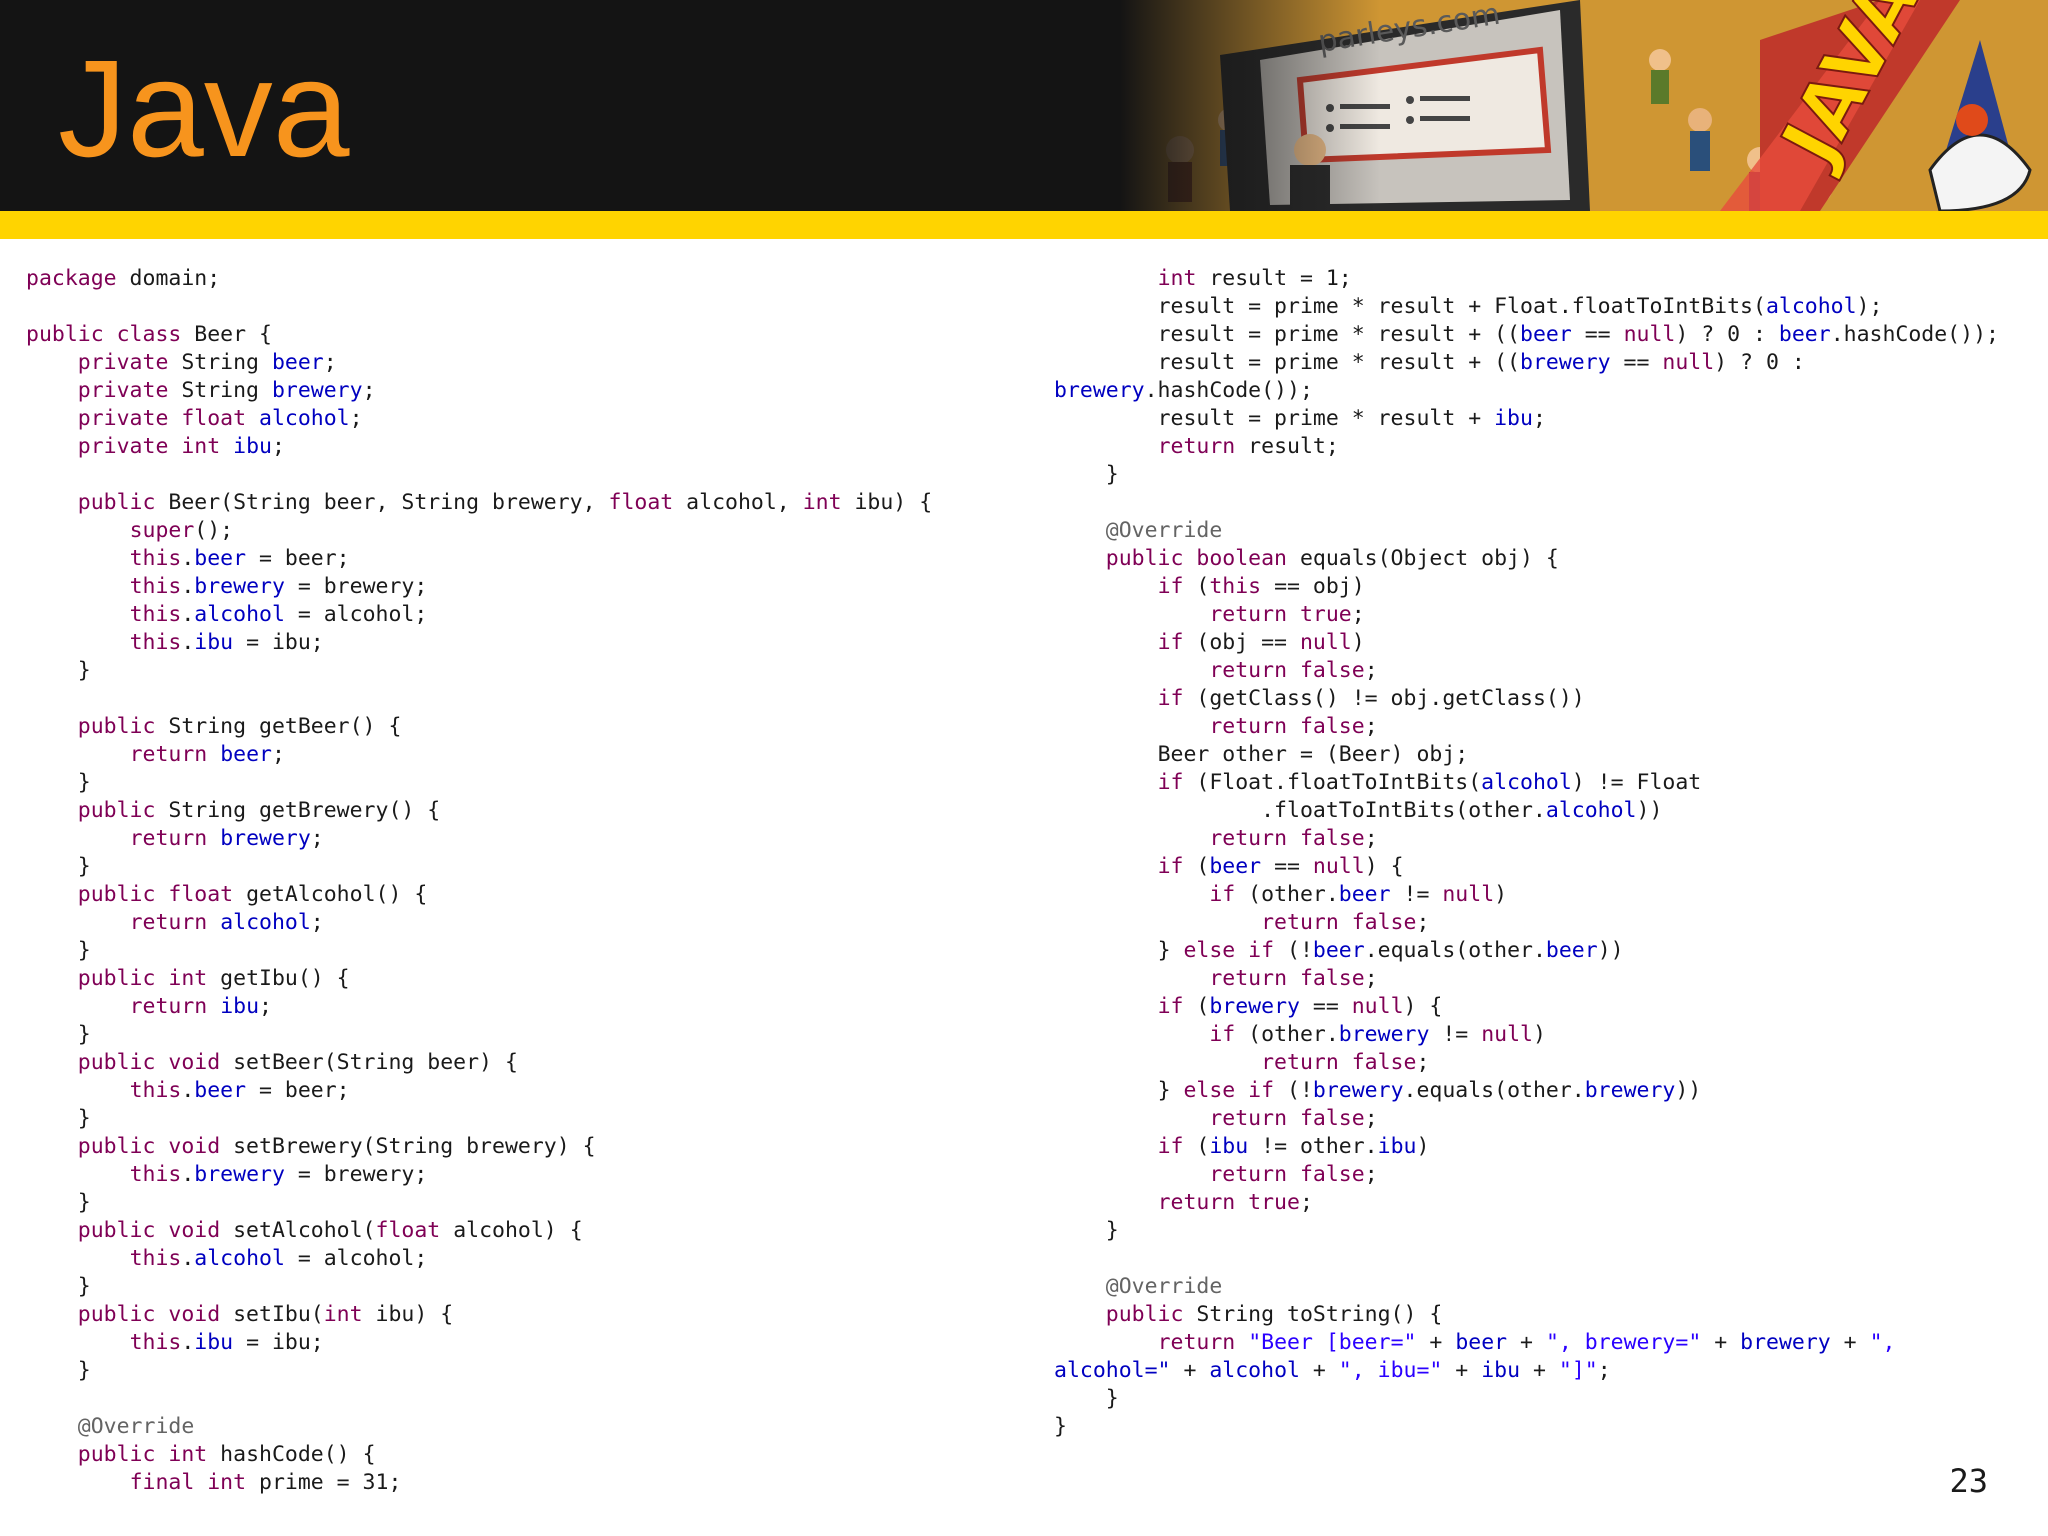 This screenshot has width=2048, height=1536. I want to click on code-left-line: public void setBrewery(String brewery) {, so click(526, 1147).